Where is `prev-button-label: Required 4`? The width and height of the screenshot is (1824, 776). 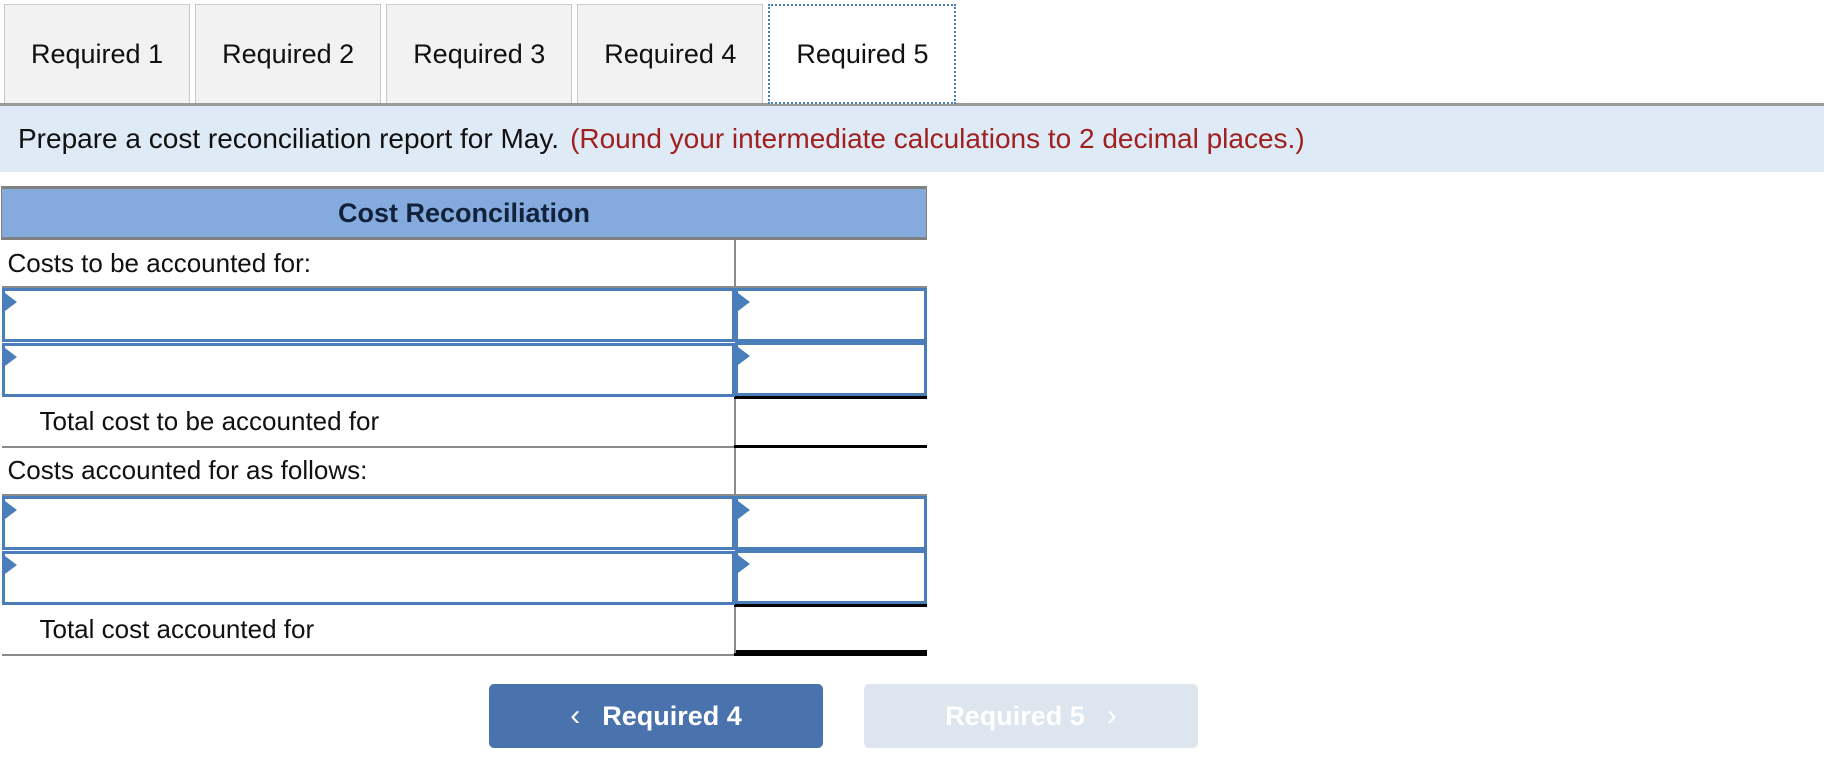
prev-button-label: Required 4 is located at coordinates (672, 715).